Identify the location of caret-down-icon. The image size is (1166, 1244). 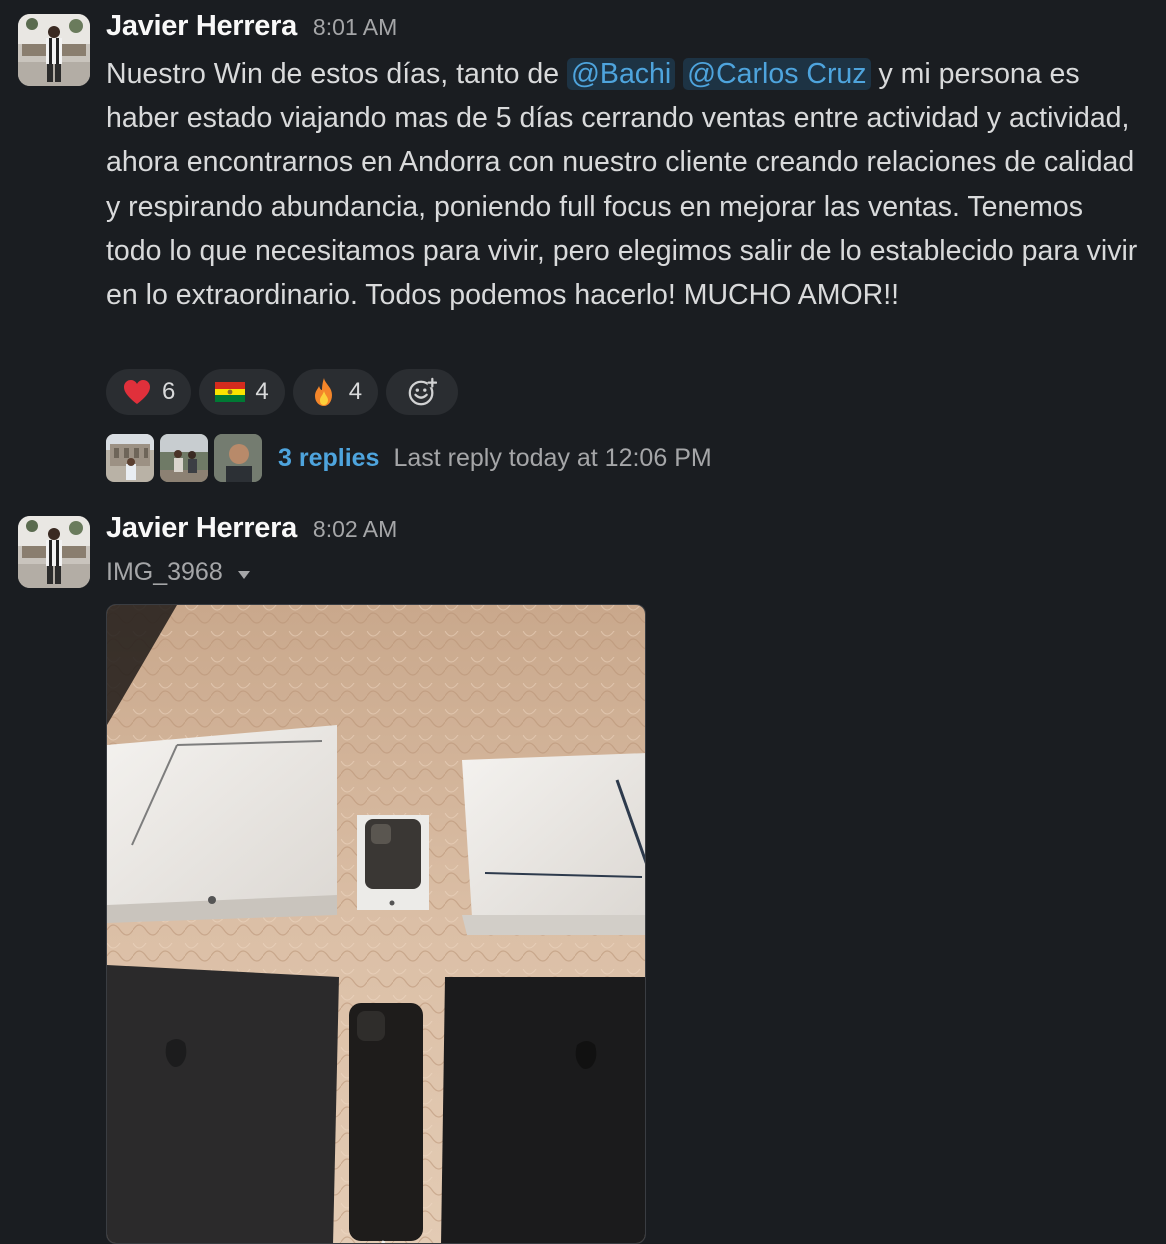
(244, 572).